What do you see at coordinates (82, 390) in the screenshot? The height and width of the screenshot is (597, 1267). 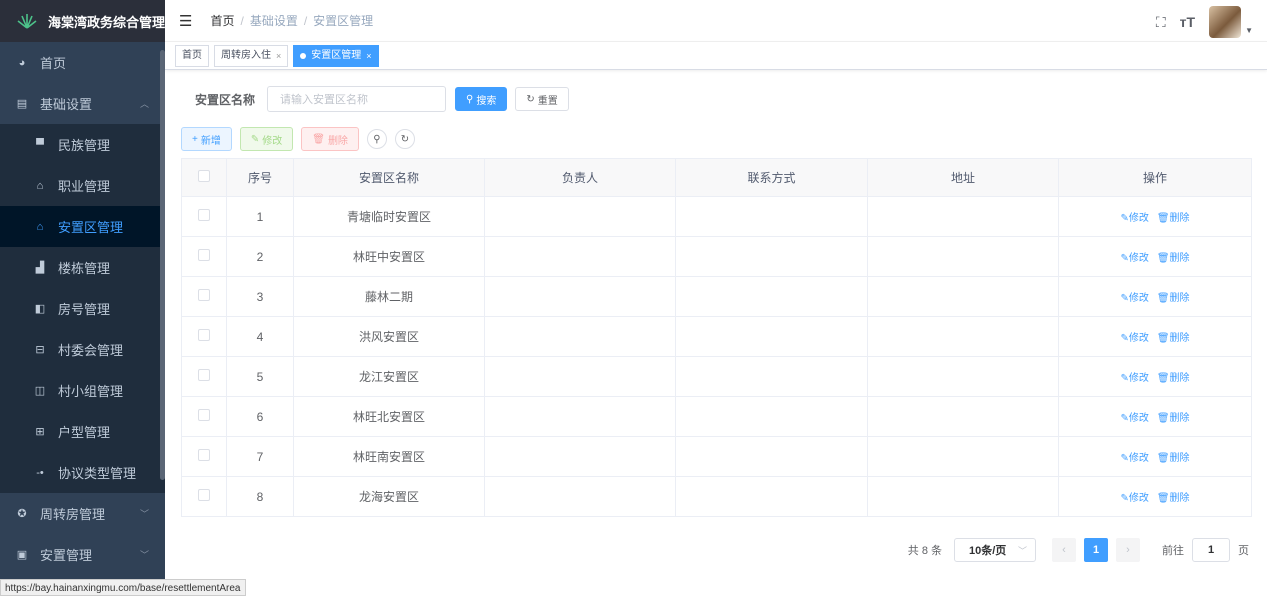 I see `sidebar-item-village-group: ◫ 村小组管理` at bounding box center [82, 390].